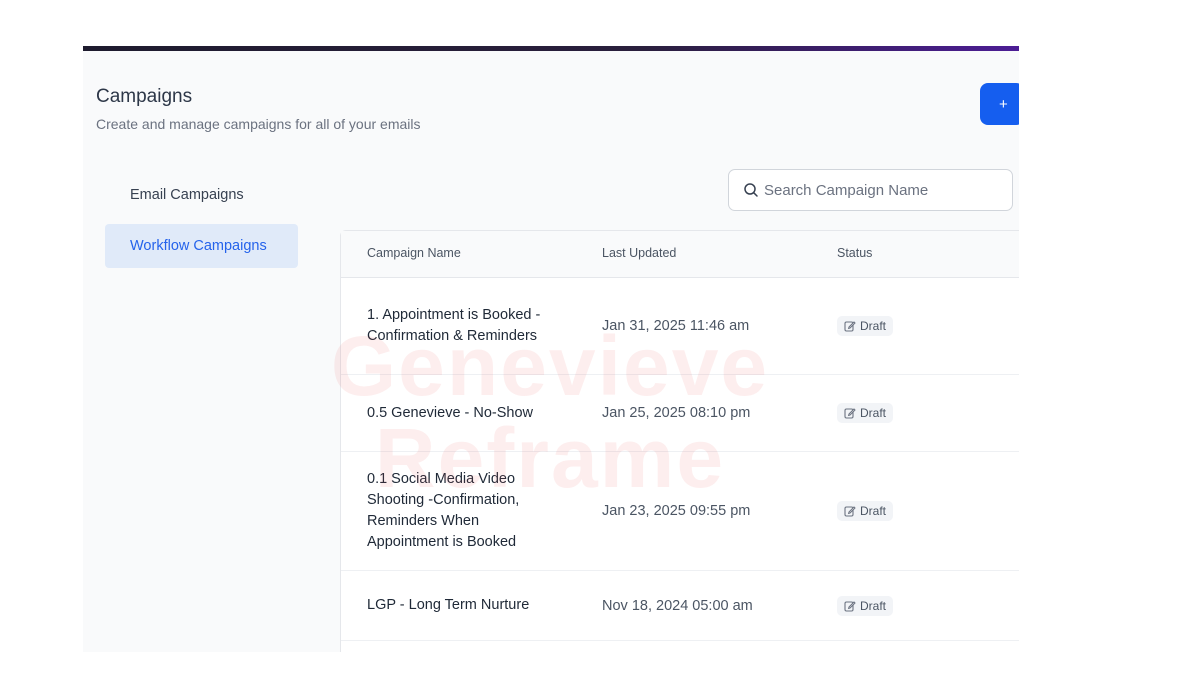 The width and height of the screenshot is (1200, 674). I want to click on nav-item-label: Workflow Campaigns, so click(198, 246).